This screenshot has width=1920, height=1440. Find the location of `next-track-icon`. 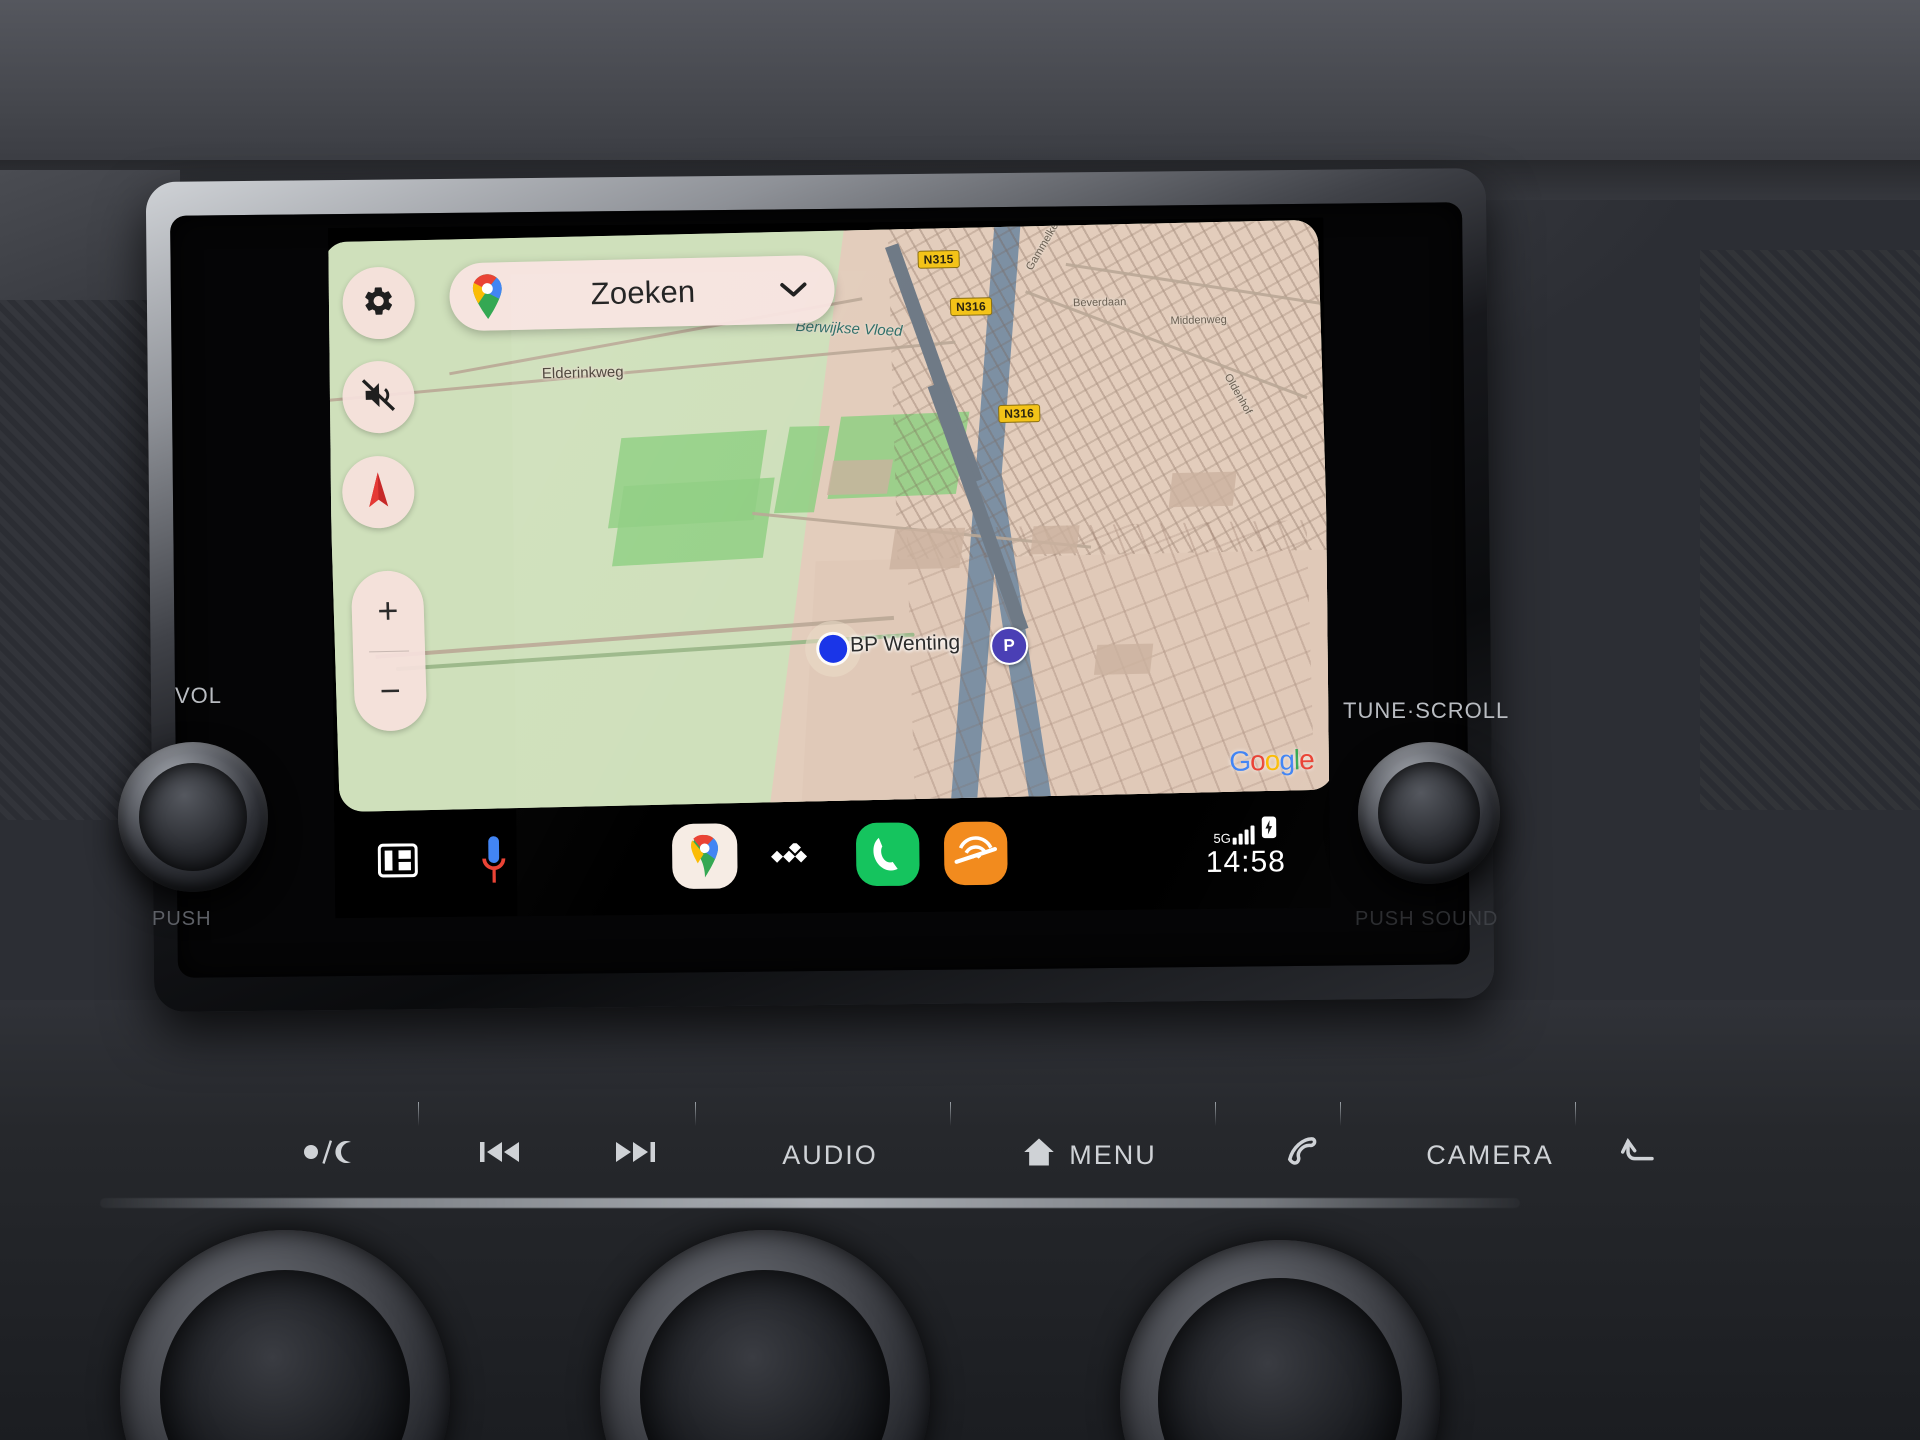

next-track-icon is located at coordinates (635, 1155).